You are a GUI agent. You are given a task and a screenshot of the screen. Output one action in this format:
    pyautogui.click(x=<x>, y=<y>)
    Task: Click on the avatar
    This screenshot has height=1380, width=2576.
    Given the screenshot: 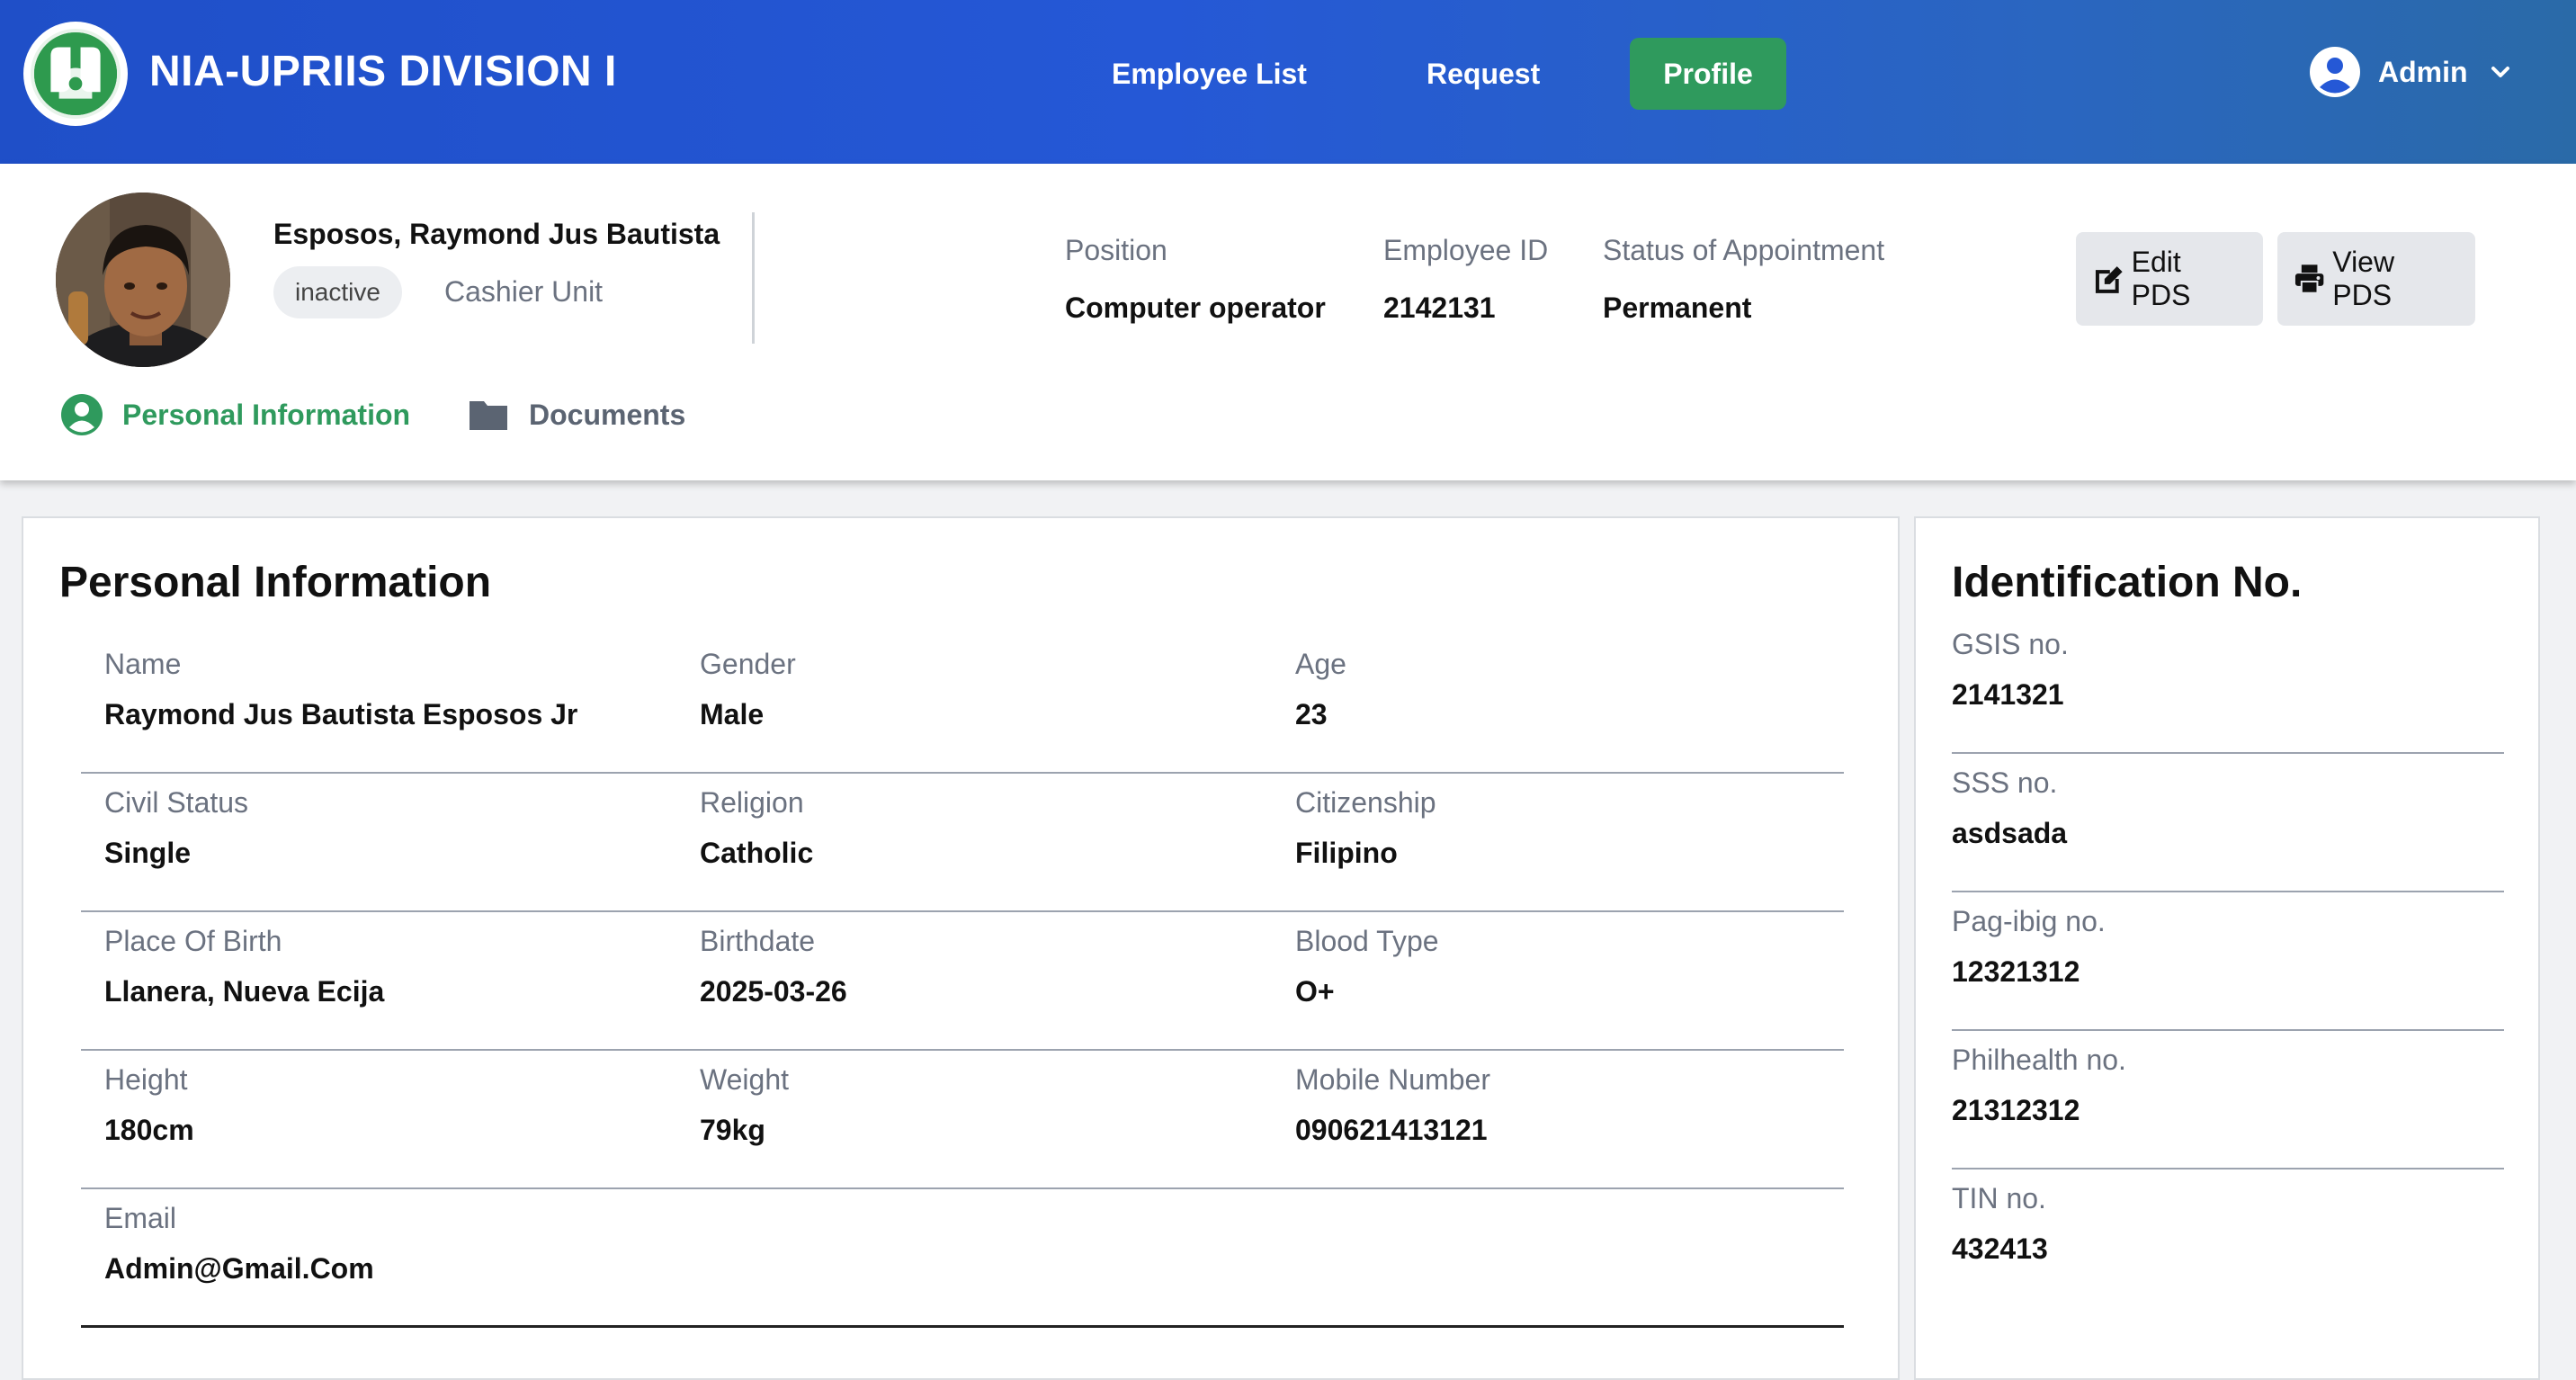 What is the action you would take?
    pyautogui.click(x=143, y=280)
    